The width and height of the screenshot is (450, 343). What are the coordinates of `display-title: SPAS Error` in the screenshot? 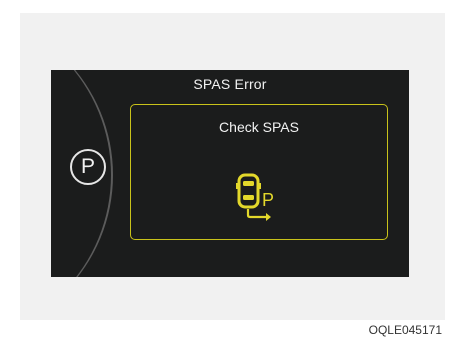 It's located at (230, 84).